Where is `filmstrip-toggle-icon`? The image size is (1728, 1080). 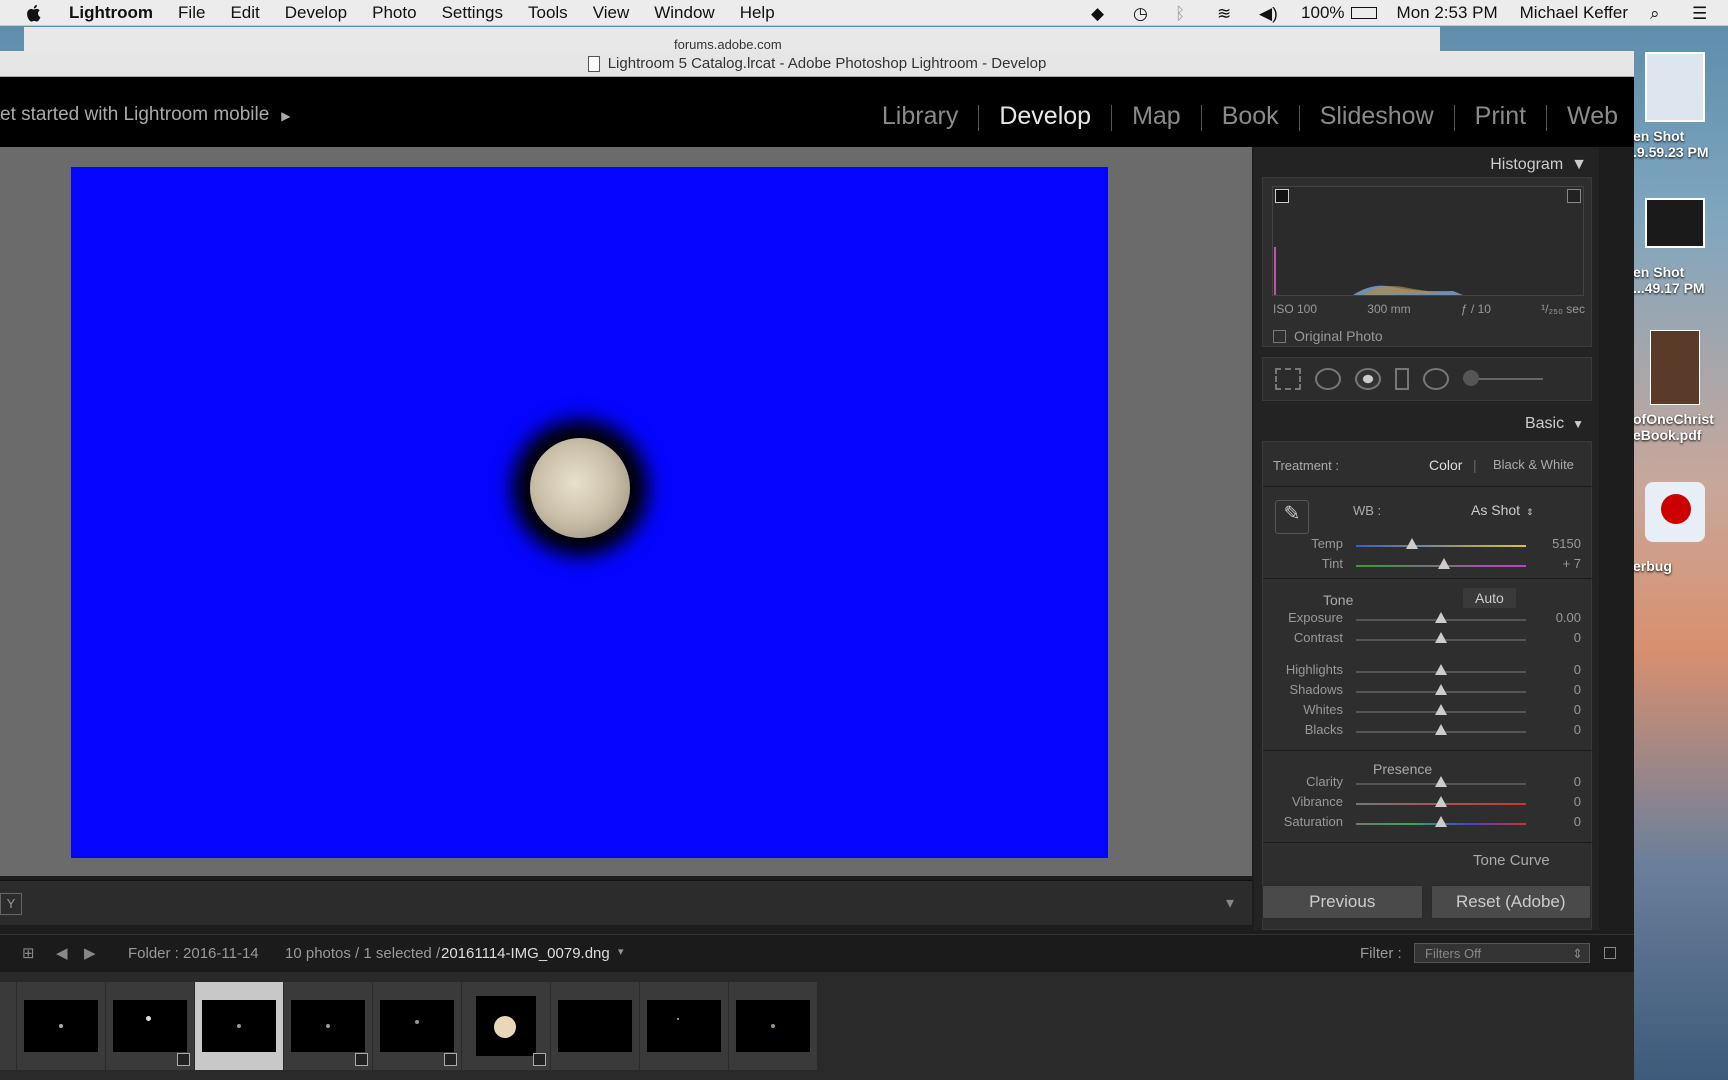 filmstrip-toggle-icon is located at coordinates (1610, 953).